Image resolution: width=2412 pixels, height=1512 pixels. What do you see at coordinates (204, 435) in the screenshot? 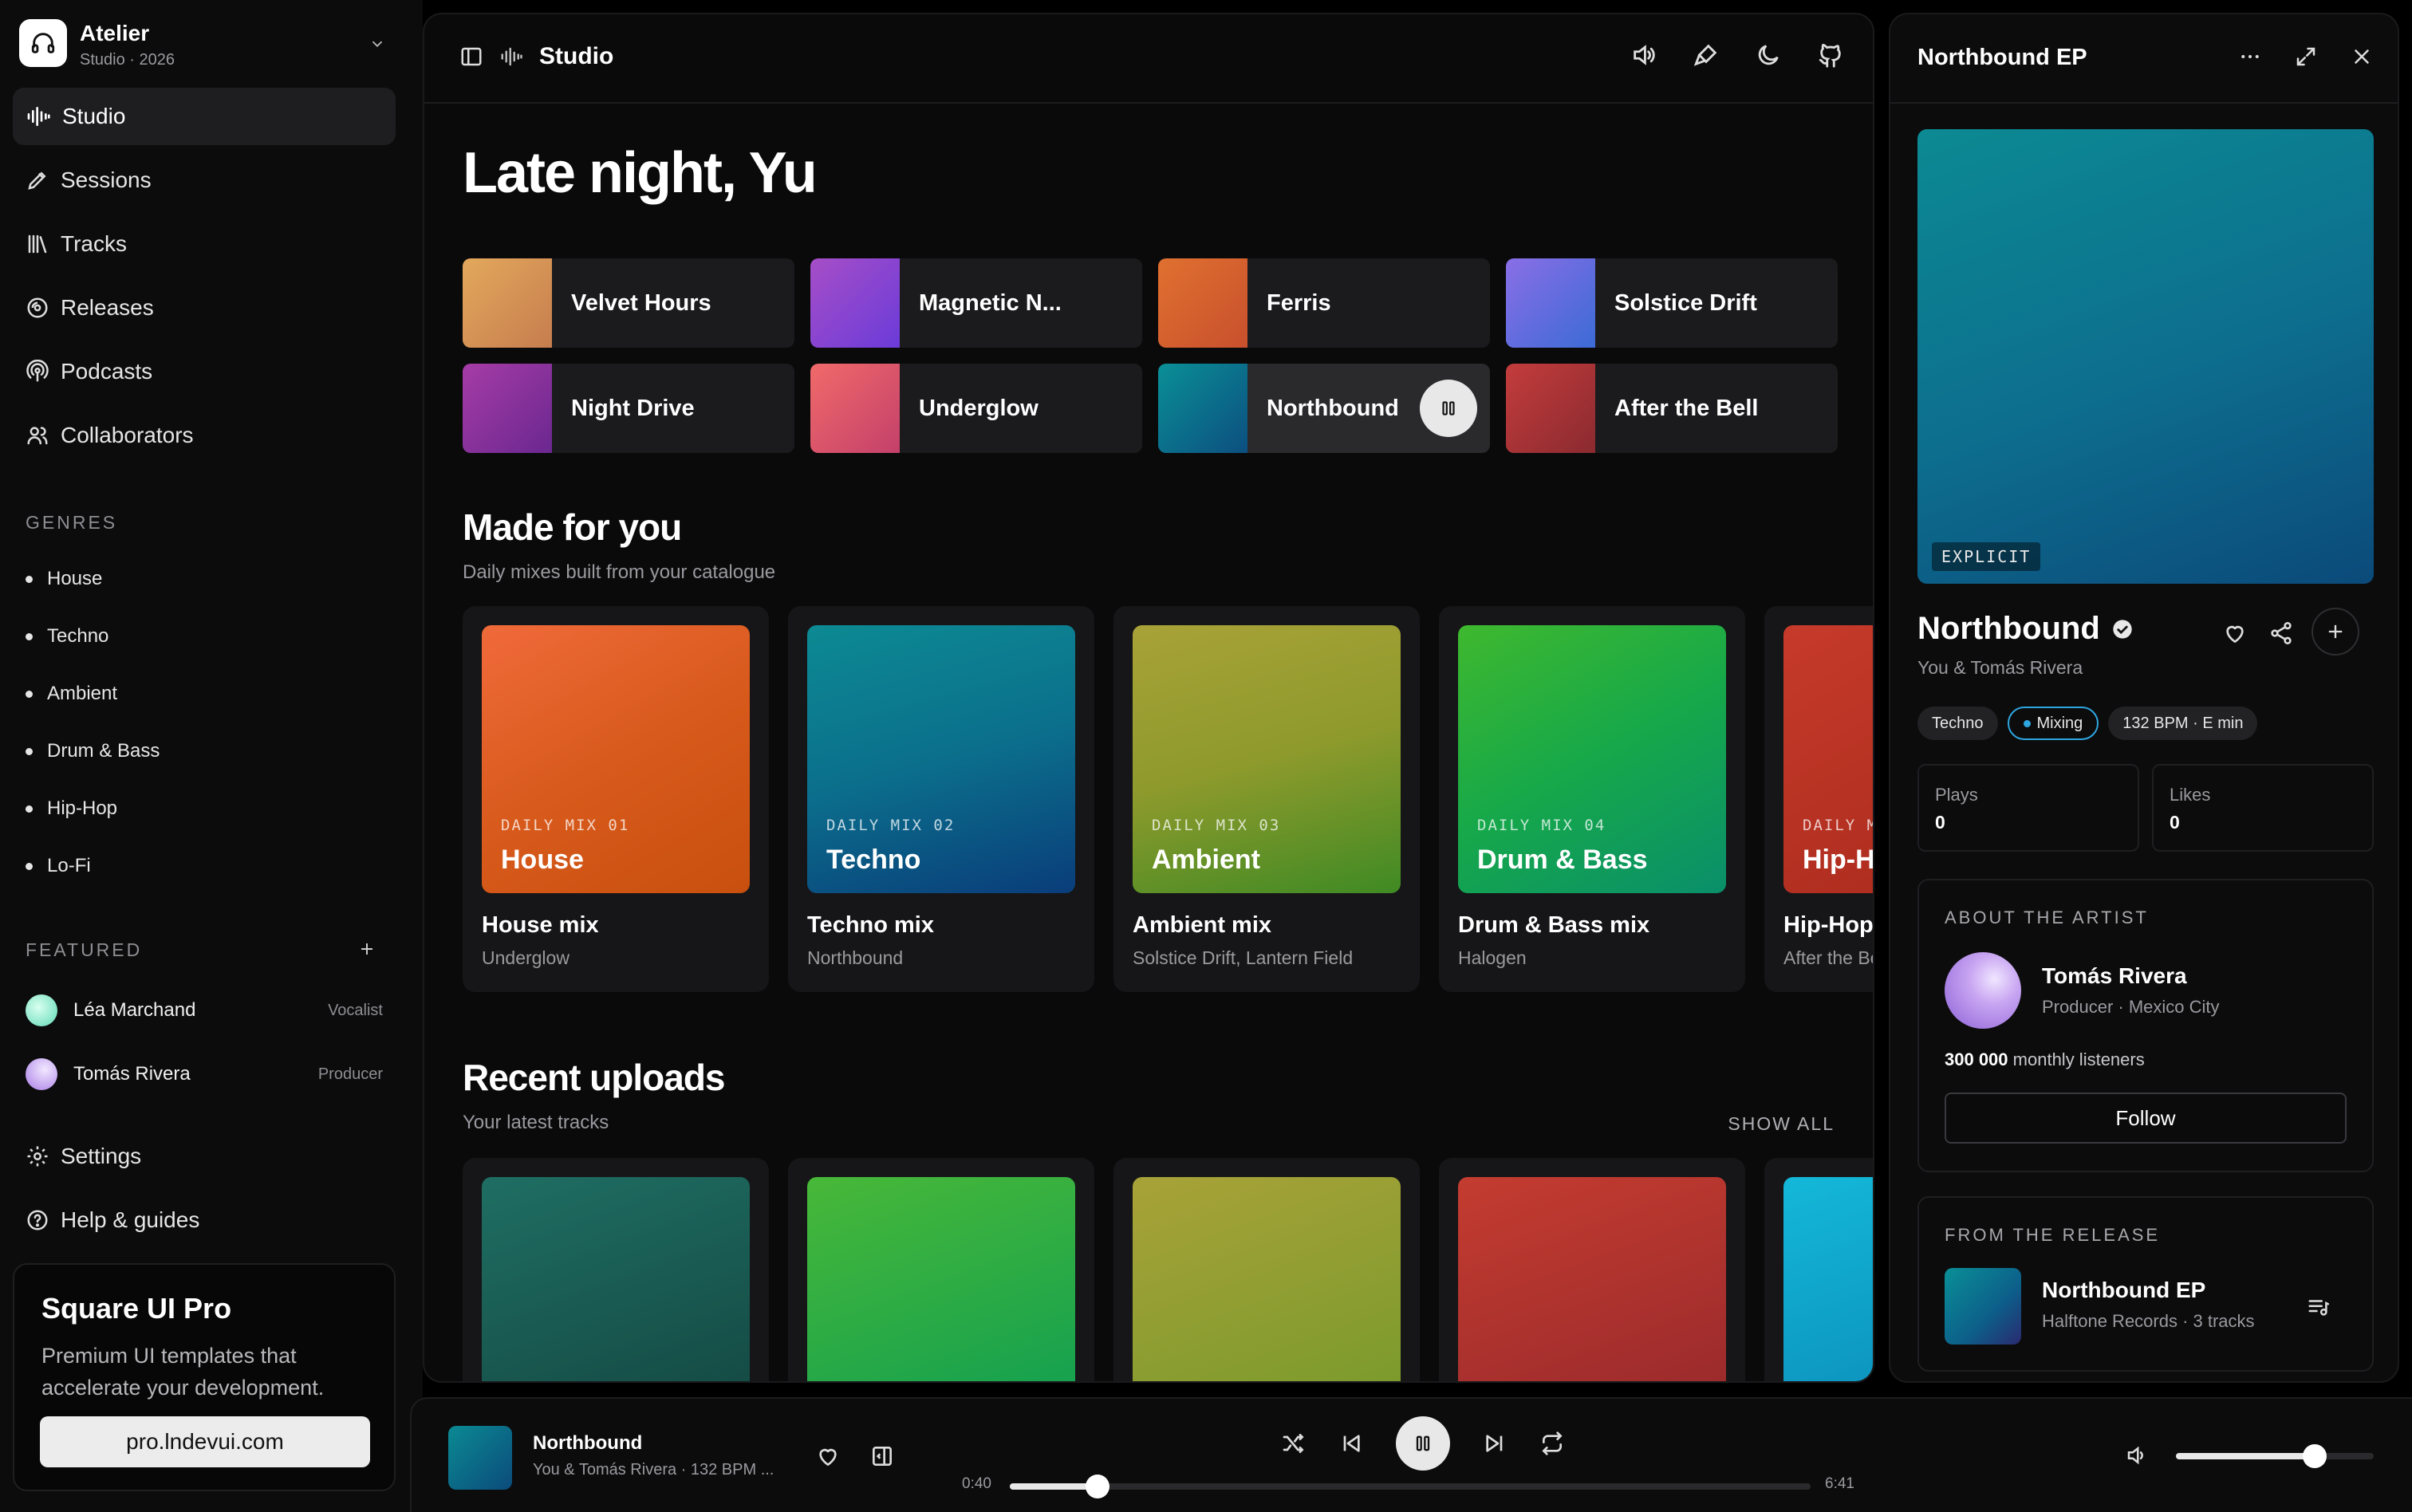
I see `nav-item-collaborators: Collaborators` at bounding box center [204, 435].